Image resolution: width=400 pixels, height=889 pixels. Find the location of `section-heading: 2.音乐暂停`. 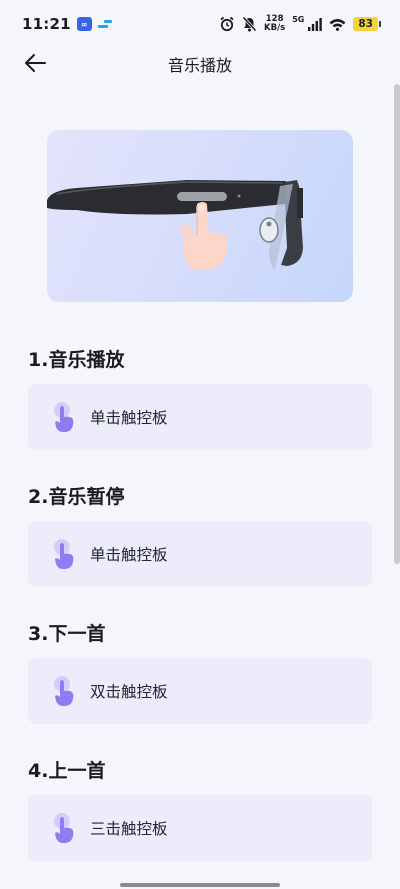

section-heading: 2.音乐暂停 is located at coordinates (76, 497).